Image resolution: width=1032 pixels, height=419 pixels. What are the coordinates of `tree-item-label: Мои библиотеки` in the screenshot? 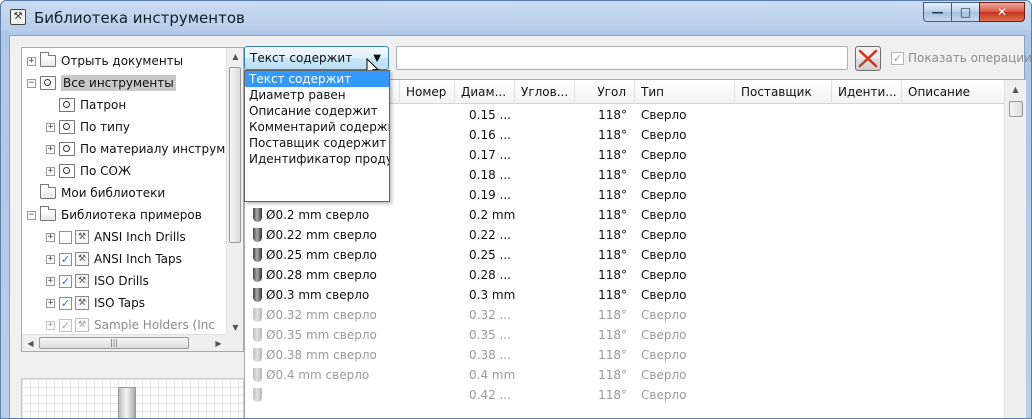 It's located at (113, 193).